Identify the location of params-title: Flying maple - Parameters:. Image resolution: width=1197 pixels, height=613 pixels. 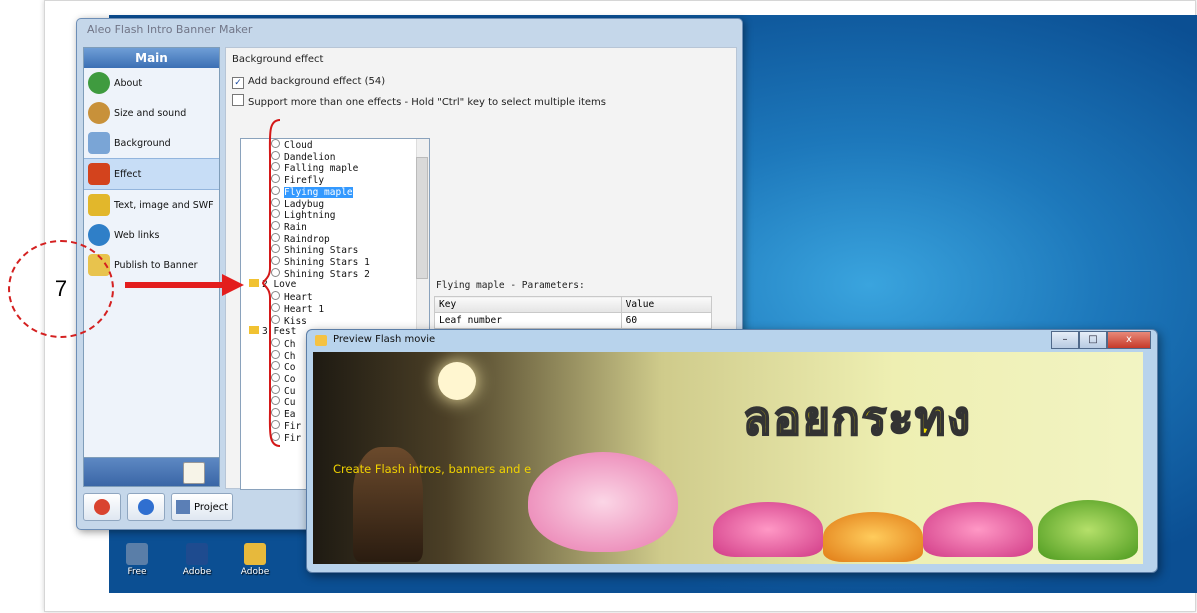
(510, 285).